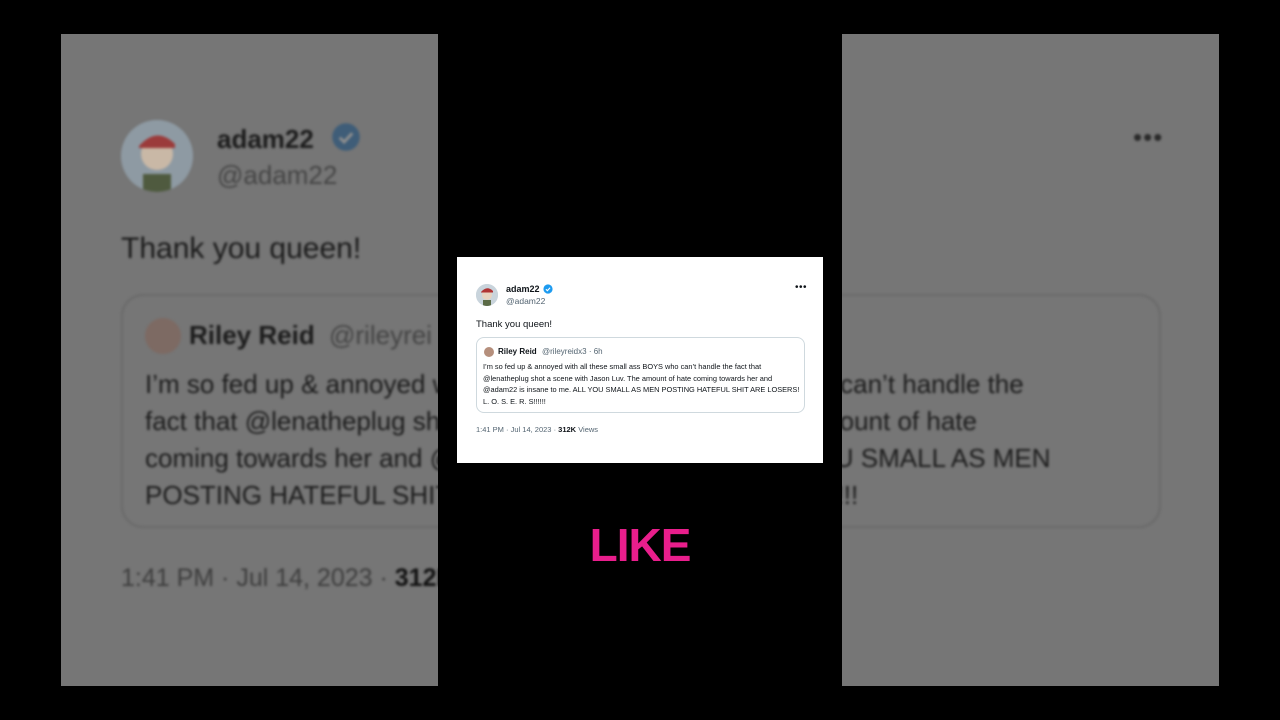  I want to click on quoted-handle-and-age: @rileyreidx3 · 6h, so click(572, 351).